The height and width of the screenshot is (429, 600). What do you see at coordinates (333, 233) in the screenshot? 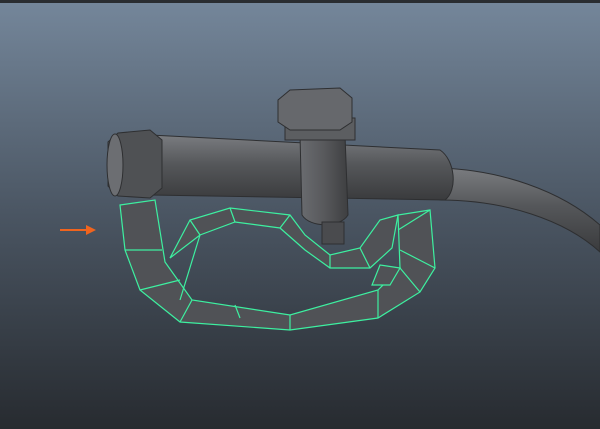
I see `valve-stem` at bounding box center [333, 233].